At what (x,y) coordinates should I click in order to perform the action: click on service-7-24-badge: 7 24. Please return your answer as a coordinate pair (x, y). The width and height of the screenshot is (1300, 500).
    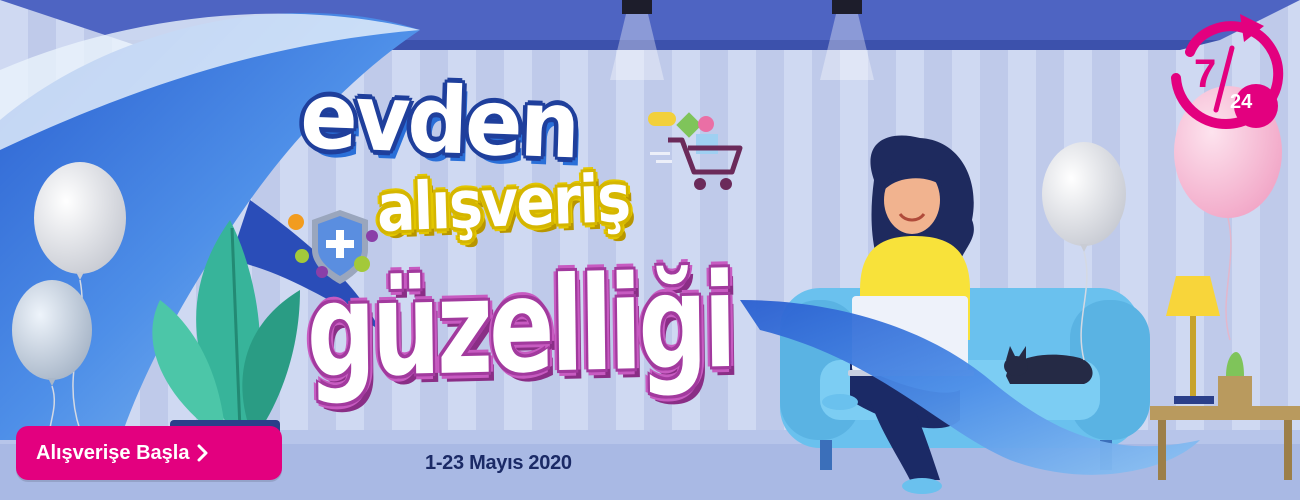
    Looking at the image, I should click on (1225, 77).